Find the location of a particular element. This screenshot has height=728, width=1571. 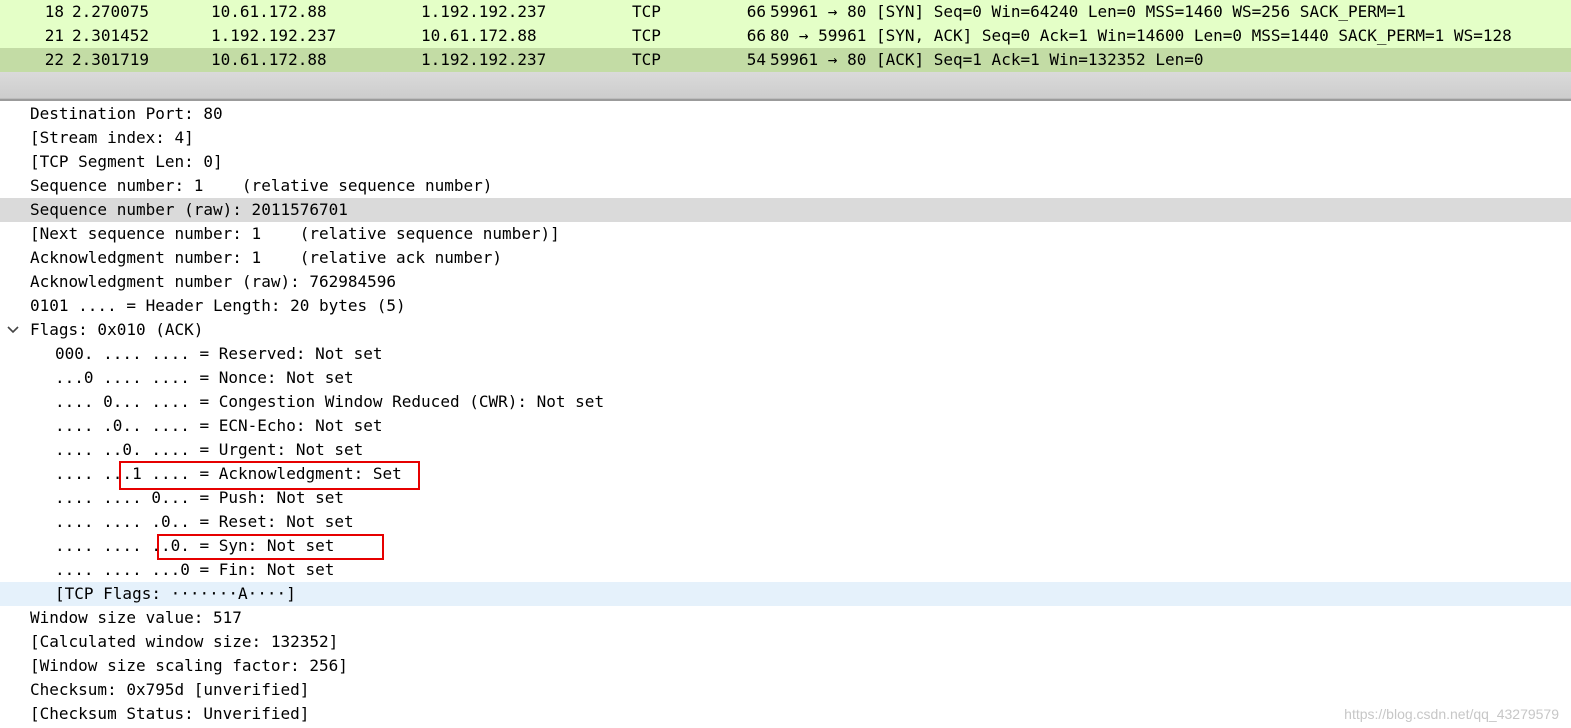

packet-cell-source: 1.192.192.237 is located at coordinates (274, 35).